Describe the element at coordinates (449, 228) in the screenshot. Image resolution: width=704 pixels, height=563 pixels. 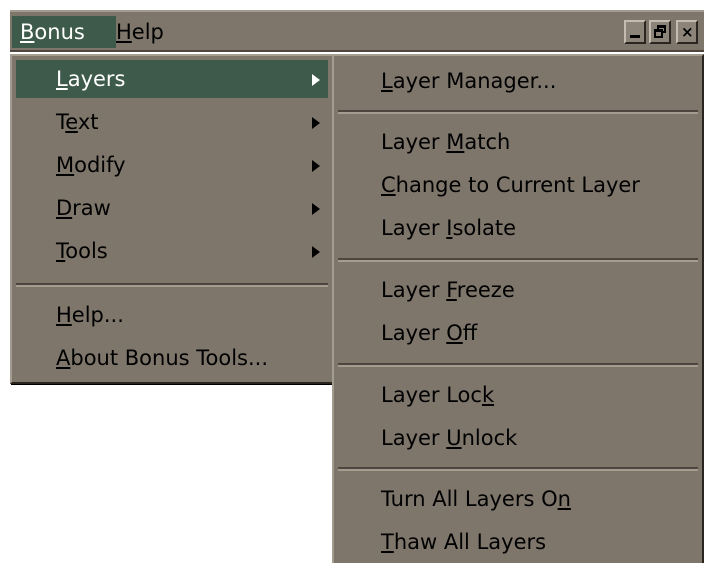
I see `submenu-item-label: Layer Isolate` at that location.